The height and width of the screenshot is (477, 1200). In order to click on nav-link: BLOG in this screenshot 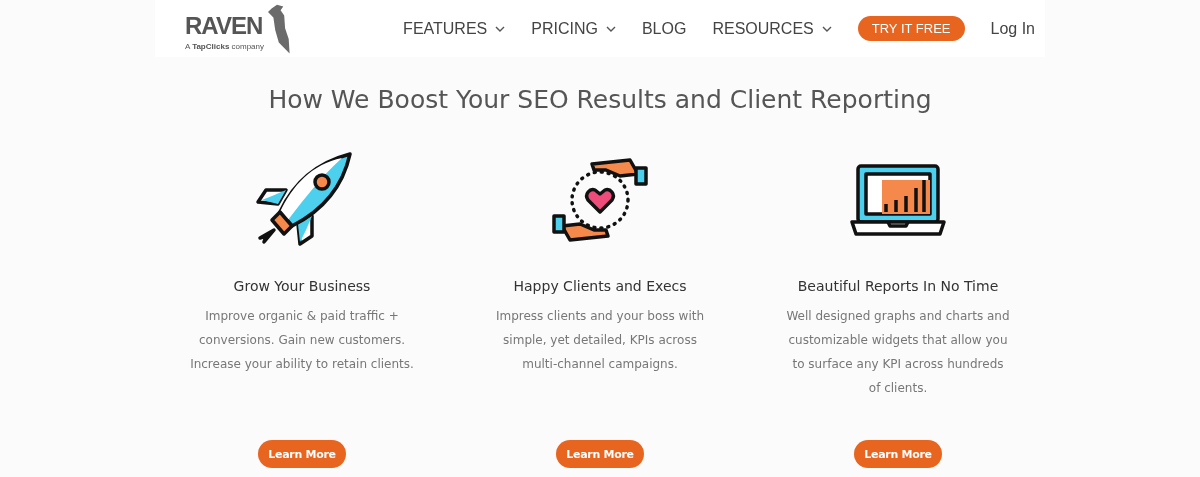, I will do `click(664, 28)`.